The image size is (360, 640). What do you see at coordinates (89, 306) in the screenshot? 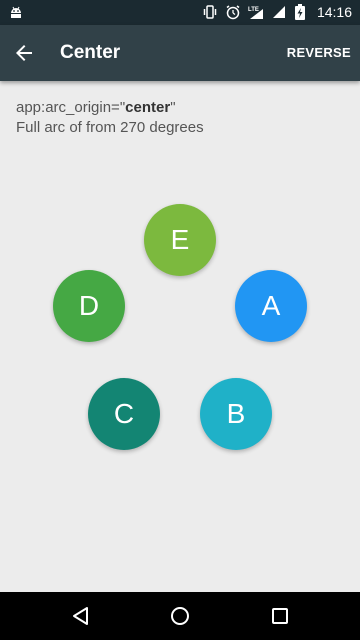
I see `arc-button-d: D` at bounding box center [89, 306].